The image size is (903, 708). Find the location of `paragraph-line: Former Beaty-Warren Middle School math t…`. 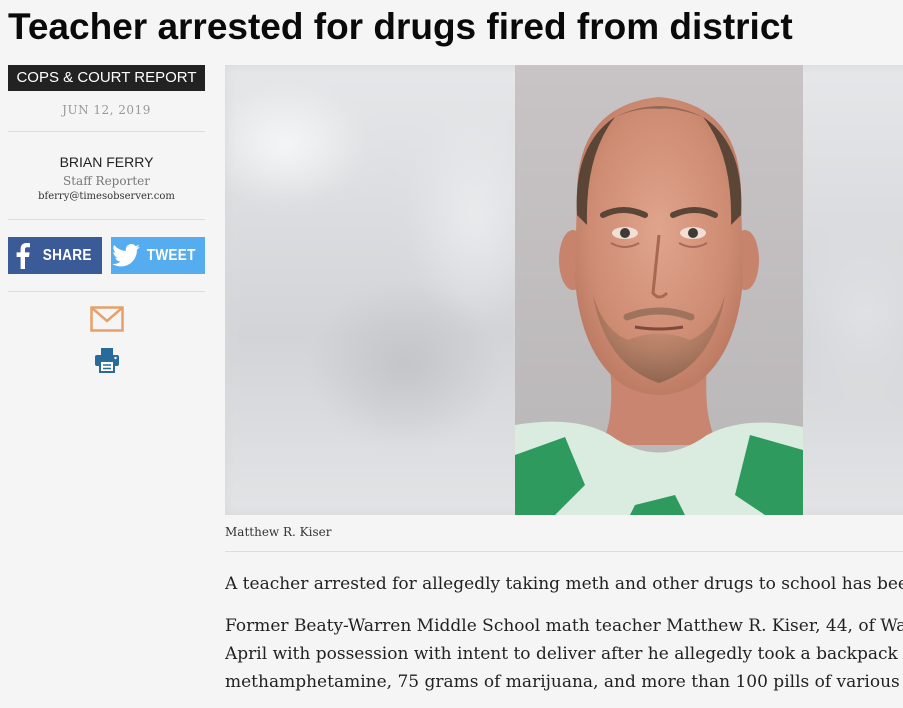

paragraph-line: Former Beaty-Warren Middle School math t… is located at coordinates (564, 626).